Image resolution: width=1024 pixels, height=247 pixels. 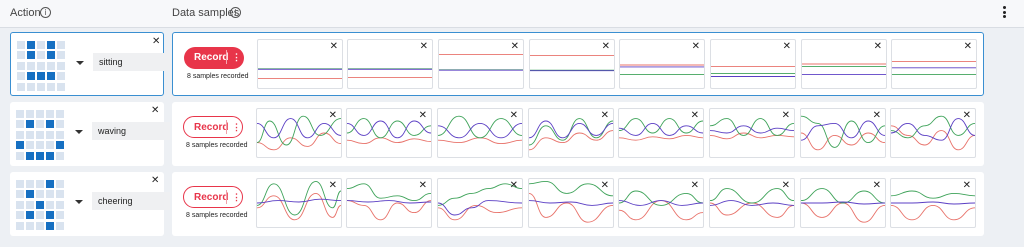 What do you see at coordinates (1004, 13) in the screenshot?
I see `more-options-icon` at bounding box center [1004, 13].